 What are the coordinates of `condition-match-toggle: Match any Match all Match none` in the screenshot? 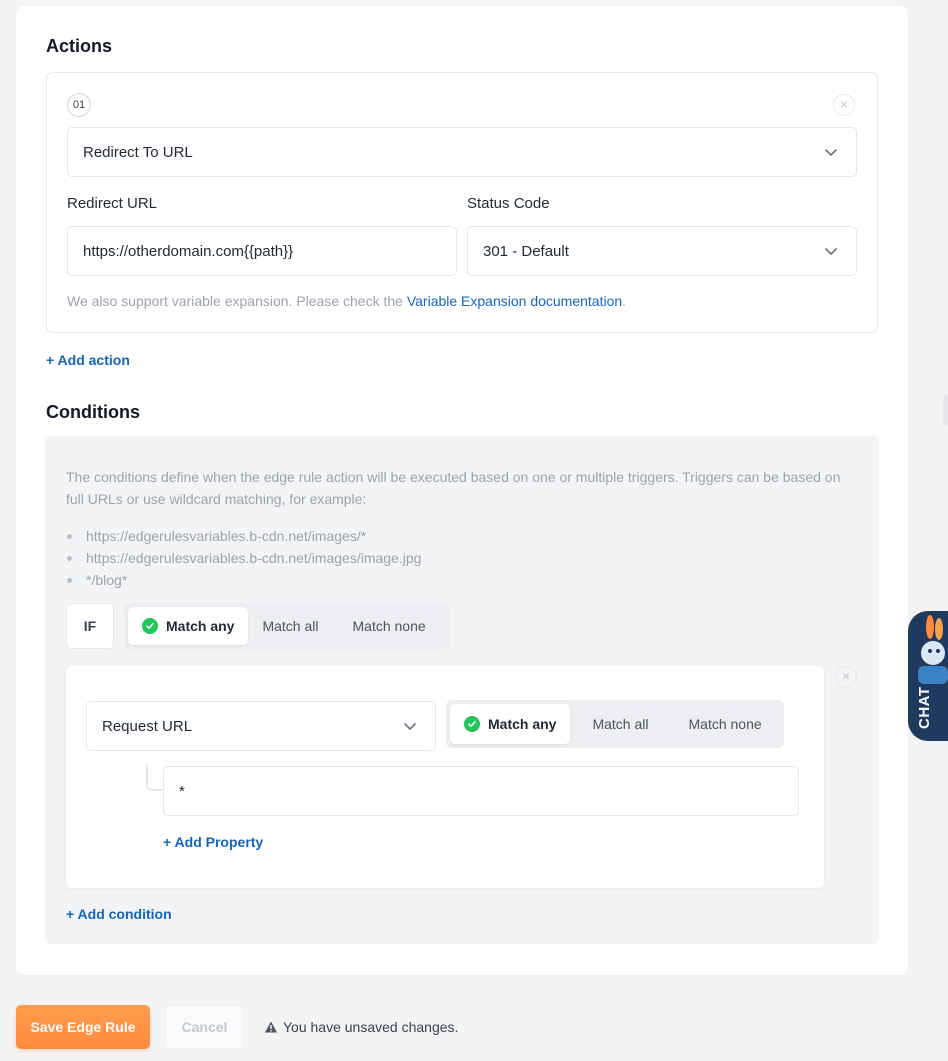 It's located at (615, 724).